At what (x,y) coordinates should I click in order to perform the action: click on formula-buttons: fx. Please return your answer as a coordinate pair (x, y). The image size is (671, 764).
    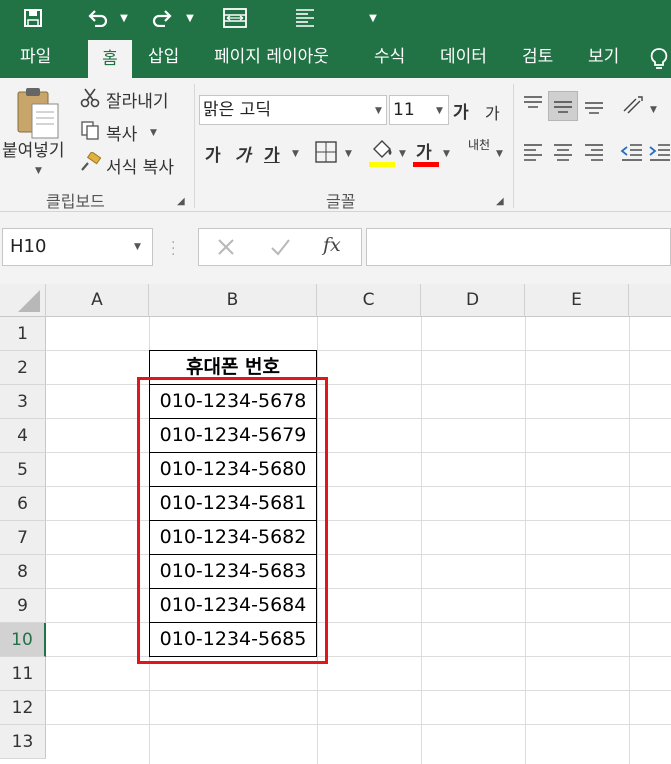
    Looking at the image, I should click on (280, 247).